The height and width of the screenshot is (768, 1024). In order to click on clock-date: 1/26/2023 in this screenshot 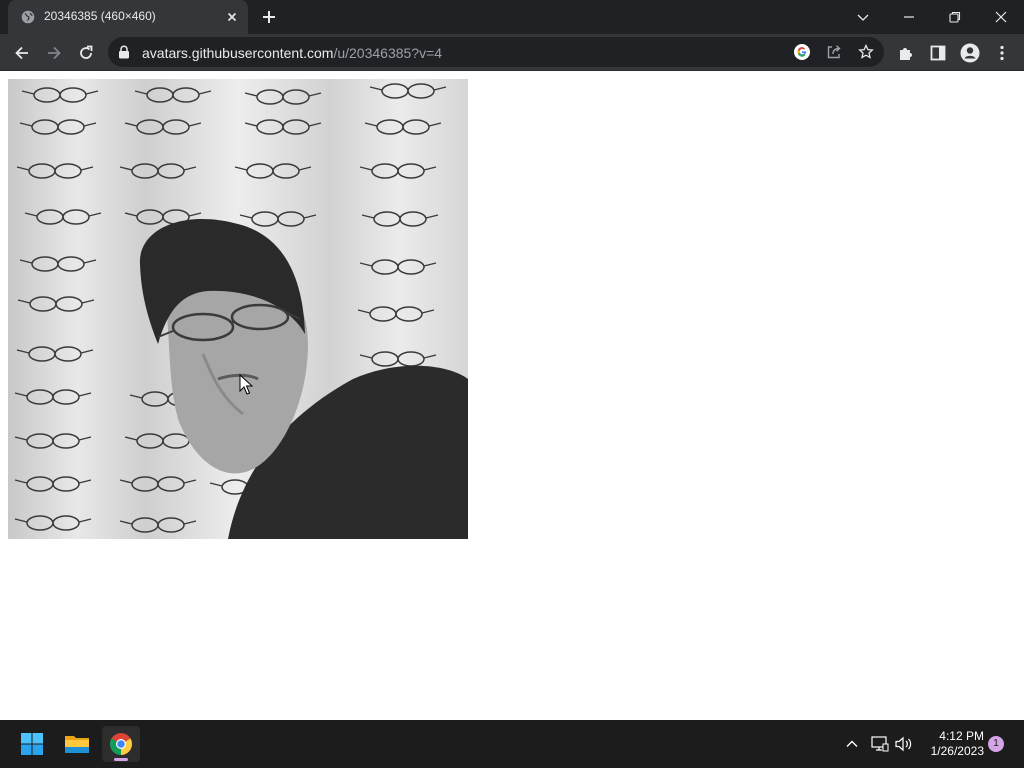, I will do `click(957, 751)`.